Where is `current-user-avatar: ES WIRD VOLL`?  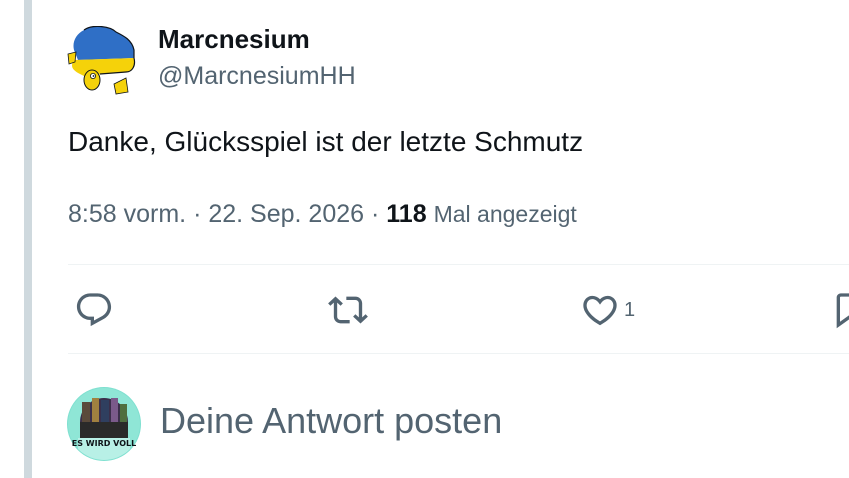 current-user-avatar: ES WIRD VOLL is located at coordinates (104, 424).